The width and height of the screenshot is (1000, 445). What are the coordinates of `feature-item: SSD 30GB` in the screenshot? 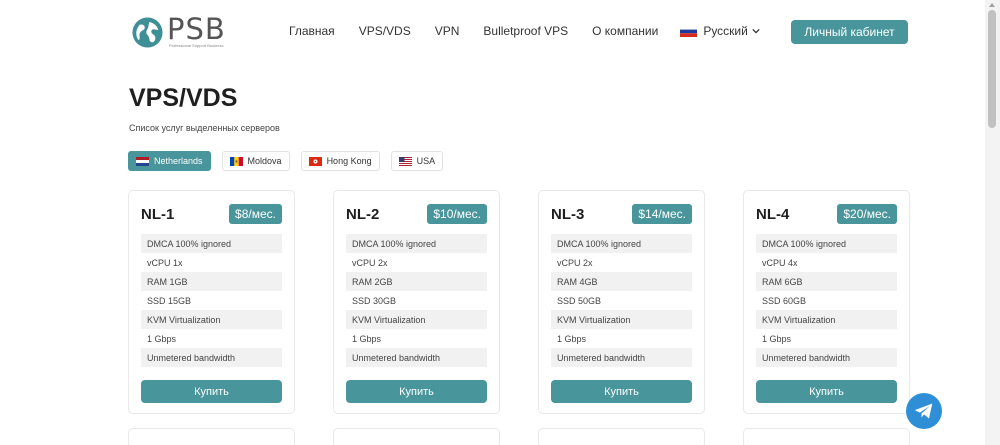 It's located at (374, 300).